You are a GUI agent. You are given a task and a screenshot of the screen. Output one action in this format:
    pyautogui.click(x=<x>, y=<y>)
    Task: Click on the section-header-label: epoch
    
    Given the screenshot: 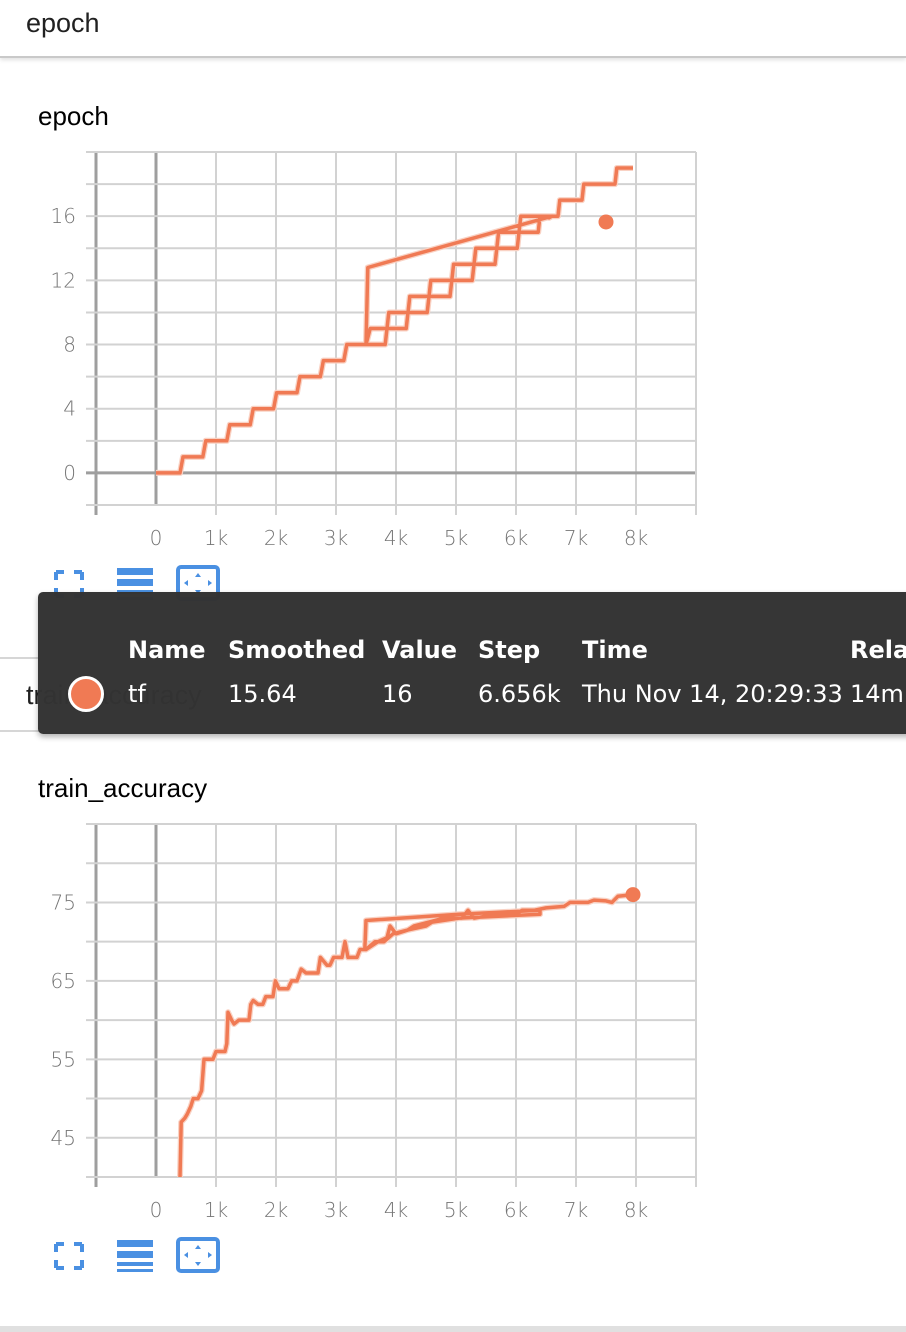 What is the action you would take?
    pyautogui.click(x=63, y=23)
    